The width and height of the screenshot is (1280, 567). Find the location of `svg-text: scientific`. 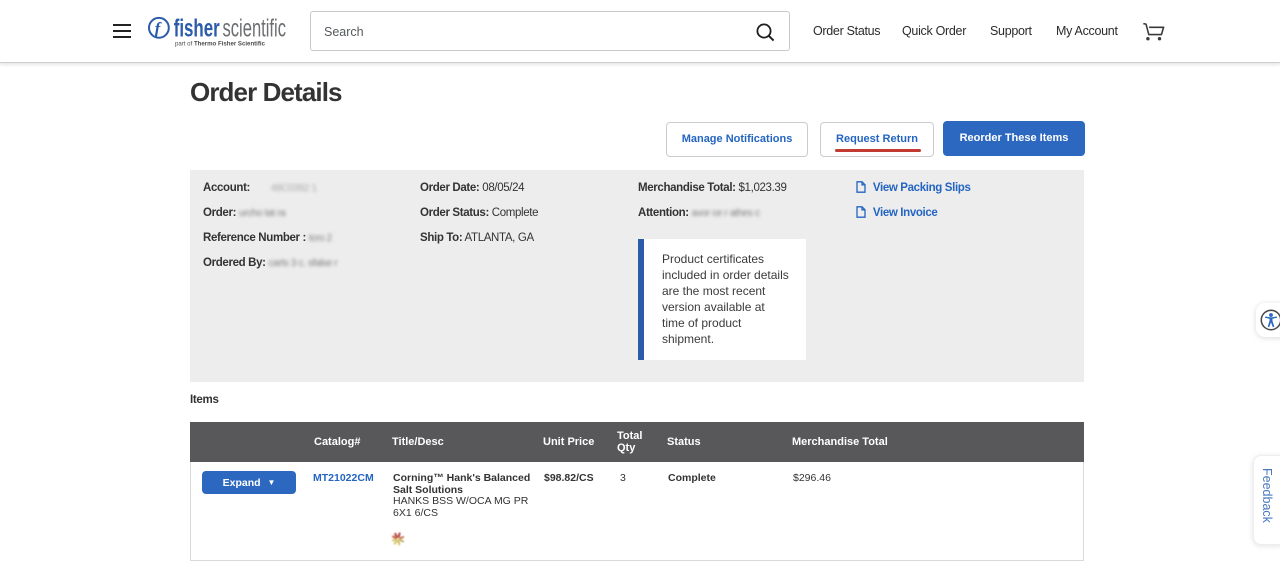

svg-text: scientific is located at coordinates (255, 28).